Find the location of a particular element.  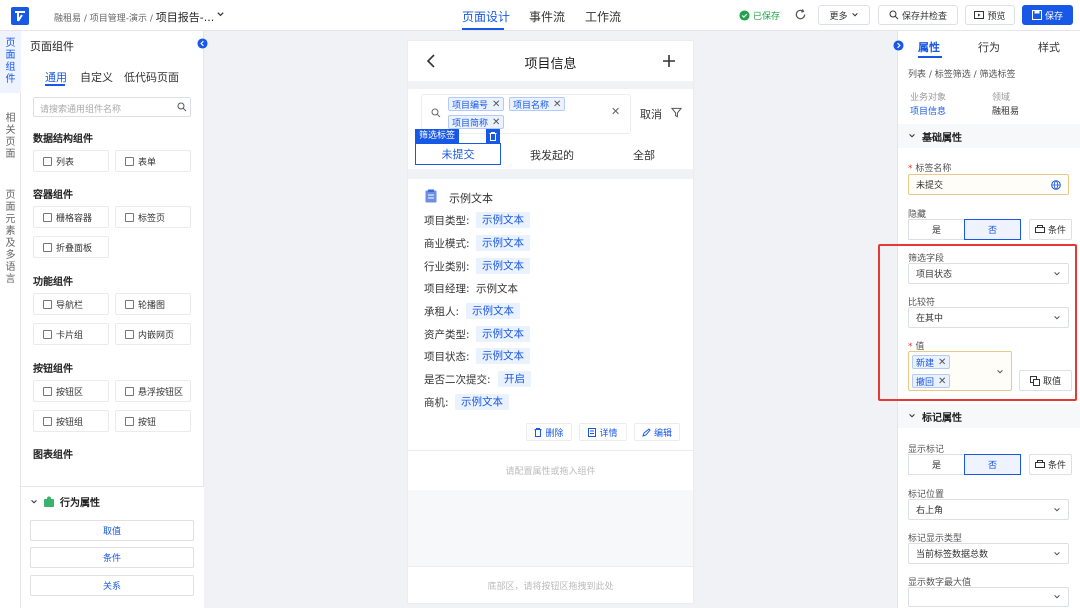

edit-icon is located at coordinates (646, 432).